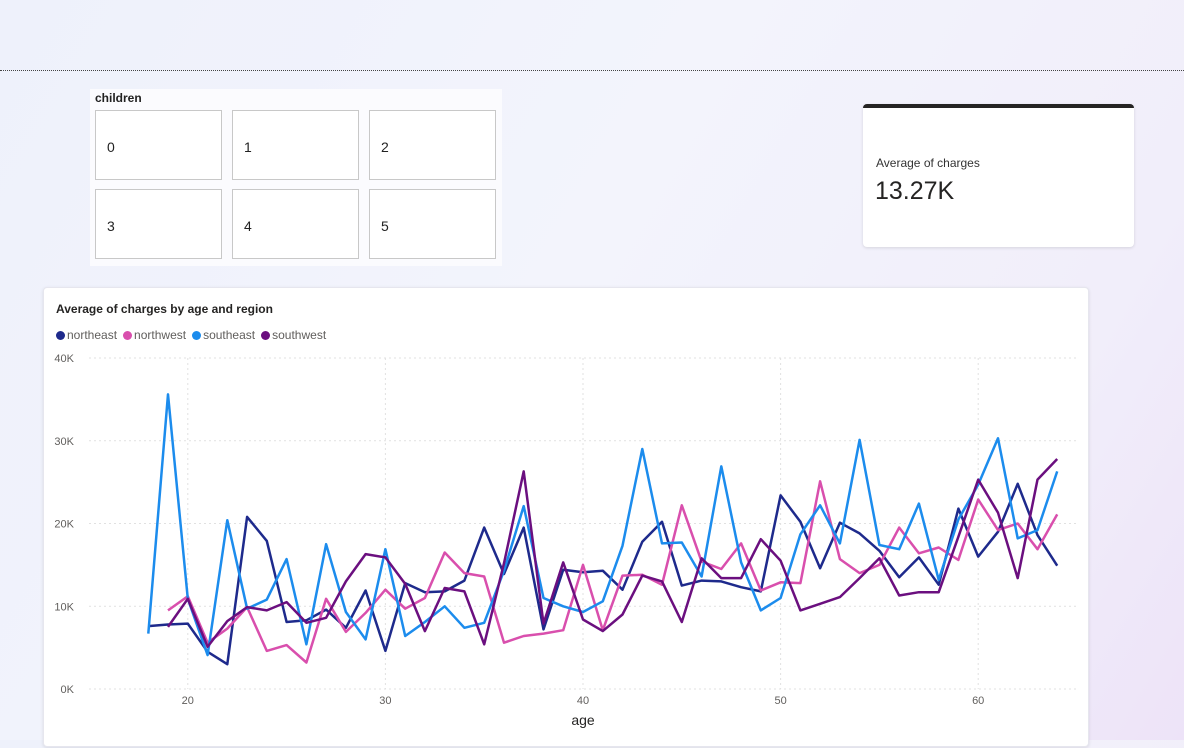 The image size is (1184, 748). I want to click on slicer-tile-4: 4, so click(295, 224).